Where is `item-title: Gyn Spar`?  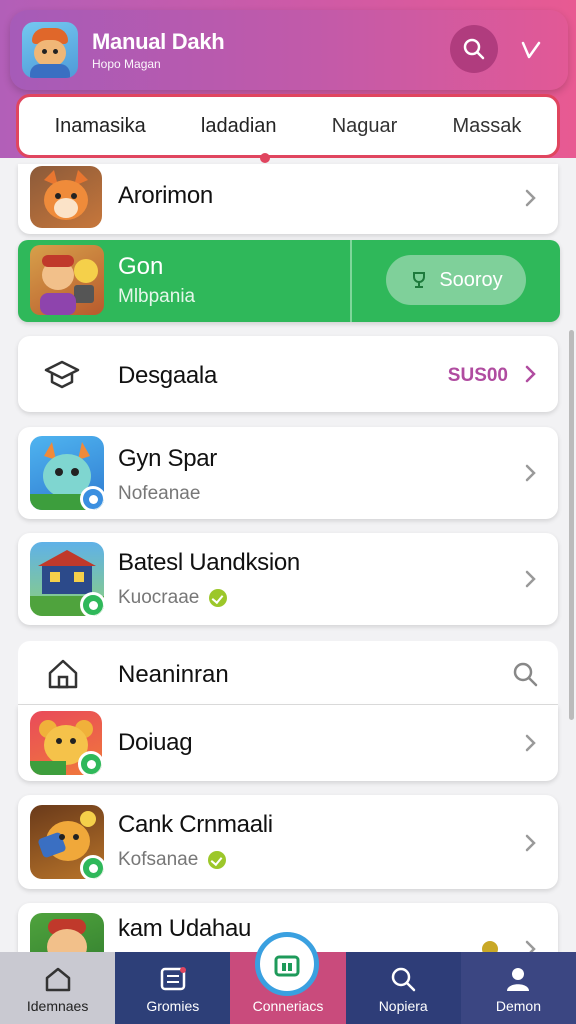
item-title: Gyn Spar is located at coordinates (167, 458).